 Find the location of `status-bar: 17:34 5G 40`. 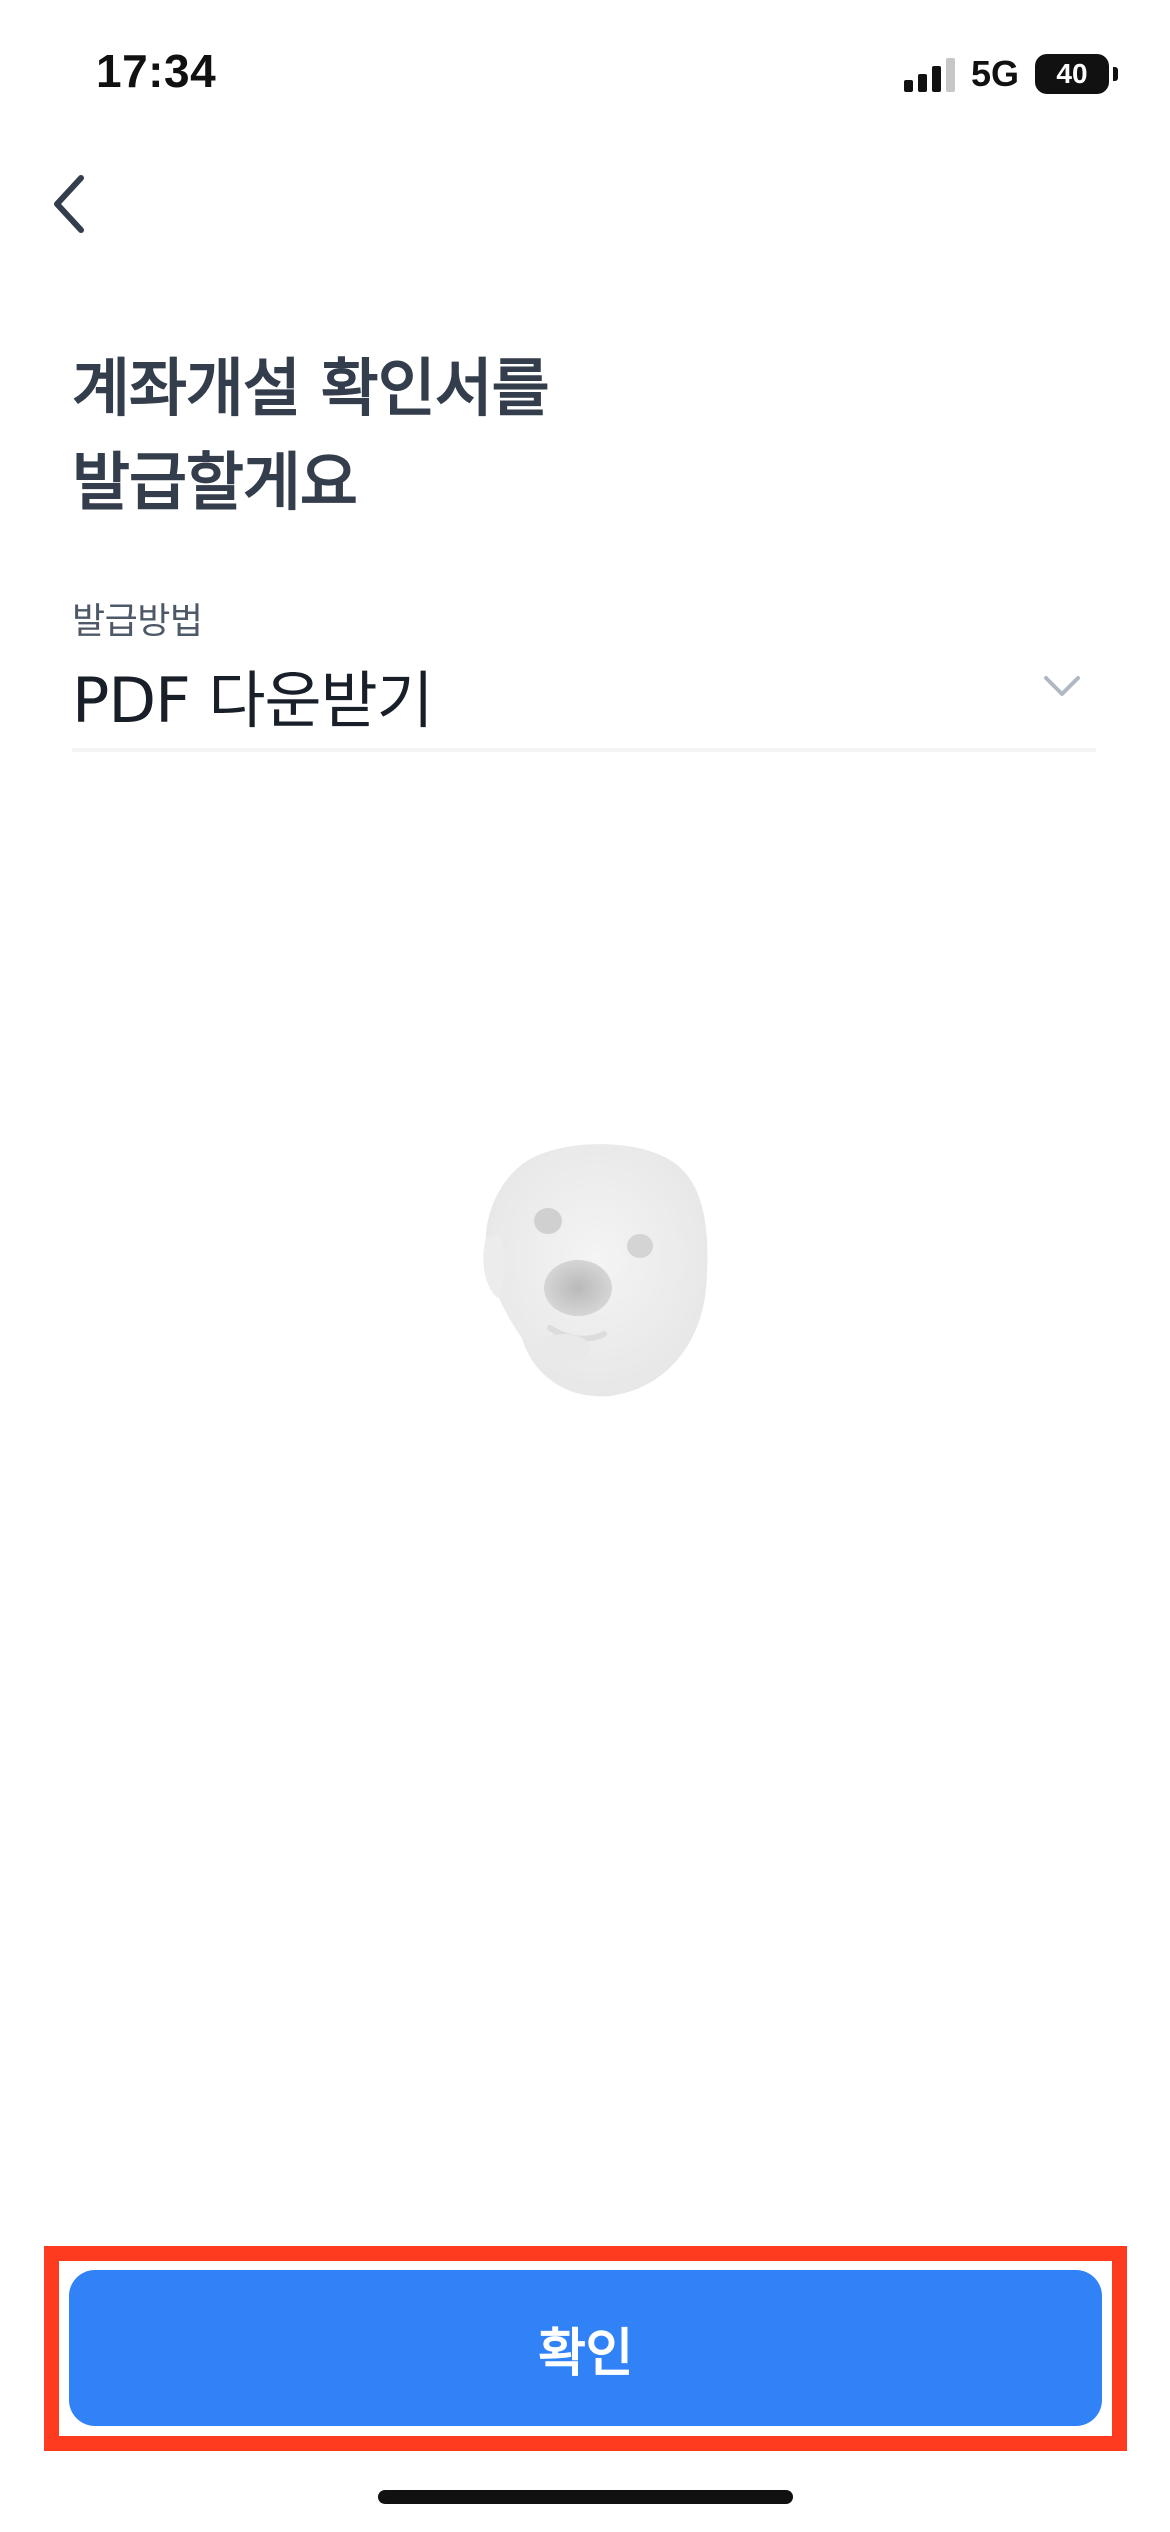

status-bar: 17:34 5G 40 is located at coordinates (585, 70).